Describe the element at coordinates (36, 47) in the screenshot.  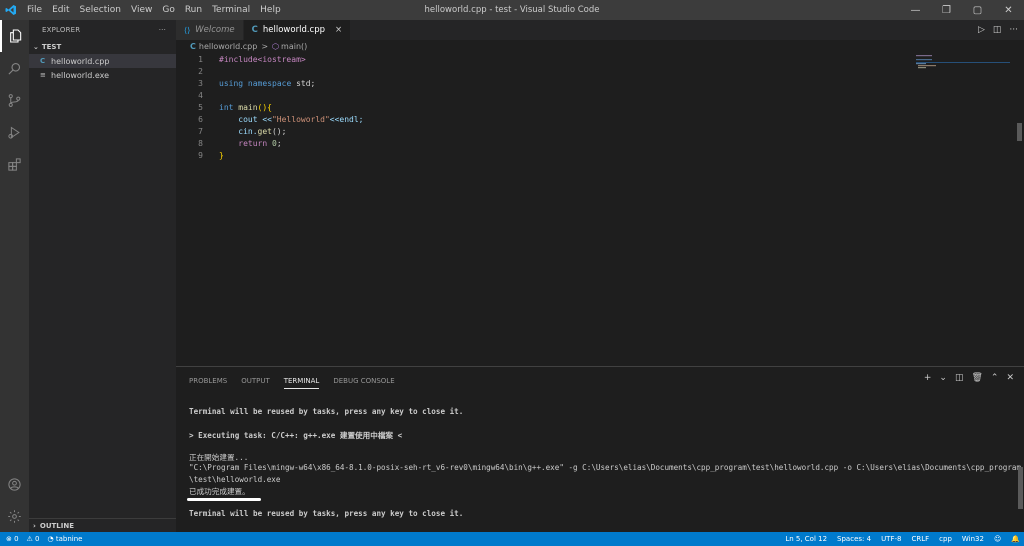
I see `chevron-down-icon: ⌄` at that location.